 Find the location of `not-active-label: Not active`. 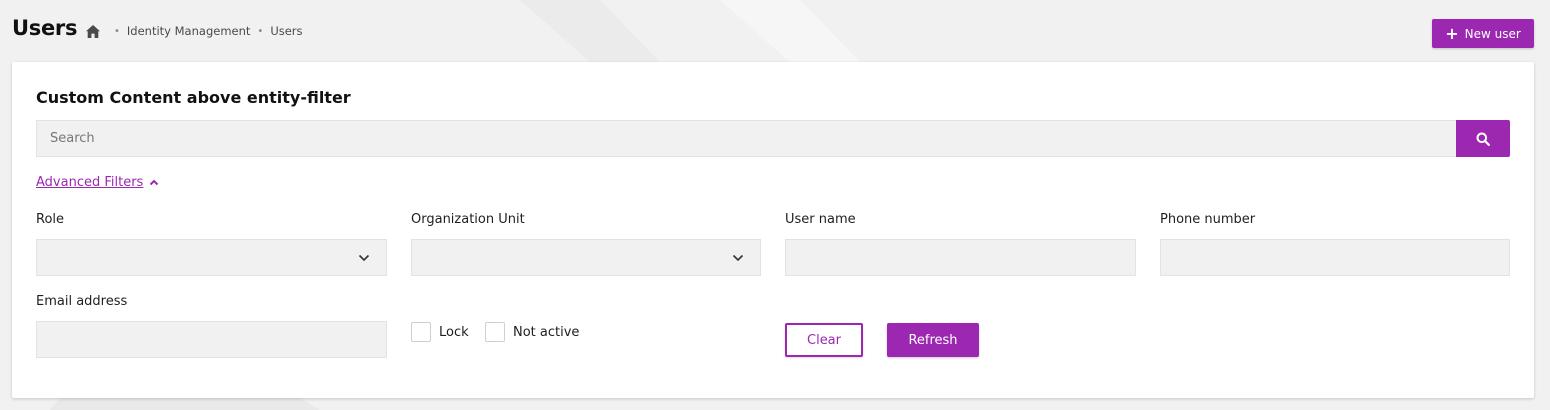

not-active-label: Not active is located at coordinates (546, 332).